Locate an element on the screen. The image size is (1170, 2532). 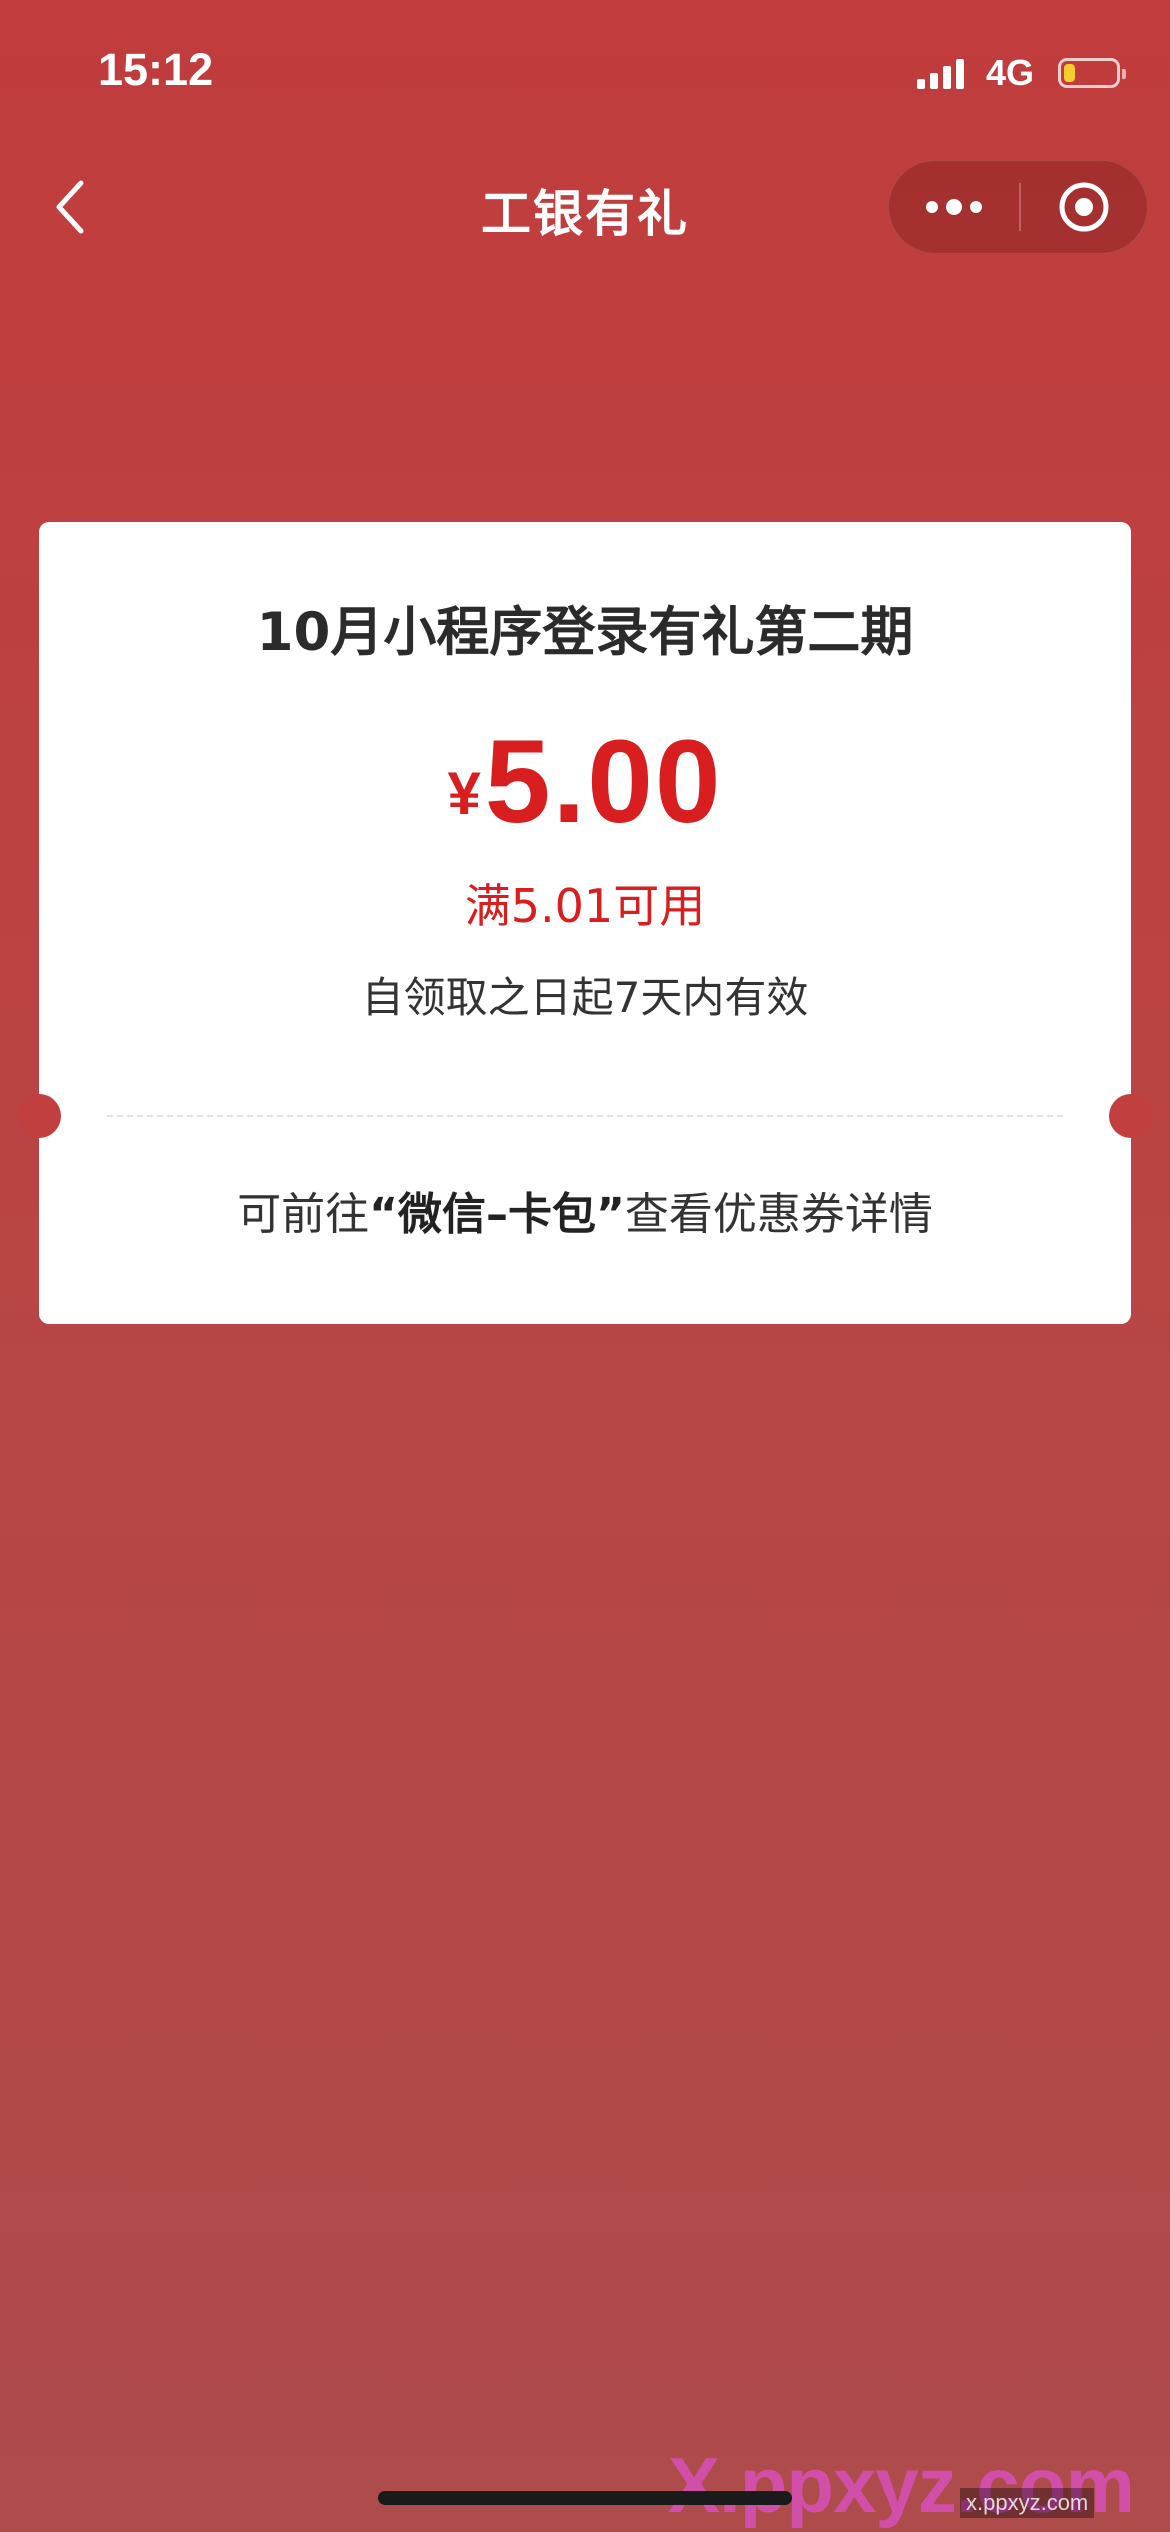
mini-program-capsule is located at coordinates (1018, 207).